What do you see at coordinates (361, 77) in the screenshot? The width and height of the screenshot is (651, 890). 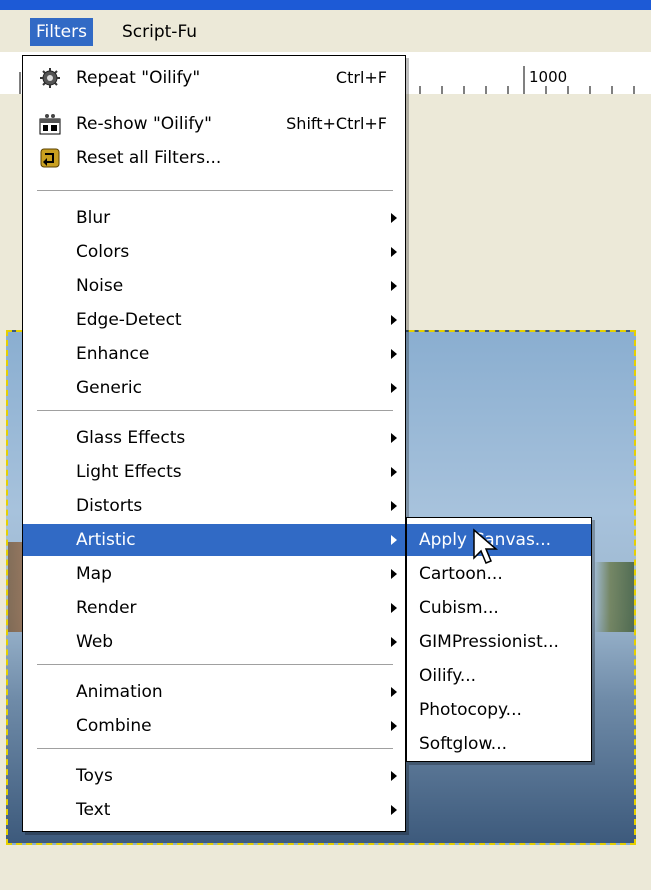 I see `menu-item-shortcut: Ctrl+F` at bounding box center [361, 77].